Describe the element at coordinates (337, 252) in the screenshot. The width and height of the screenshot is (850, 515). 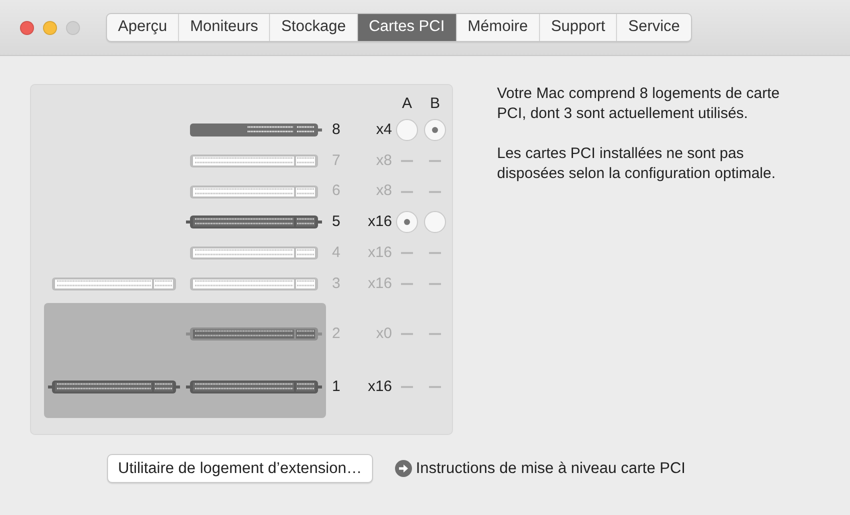
I see `slot-number: 4` at that location.